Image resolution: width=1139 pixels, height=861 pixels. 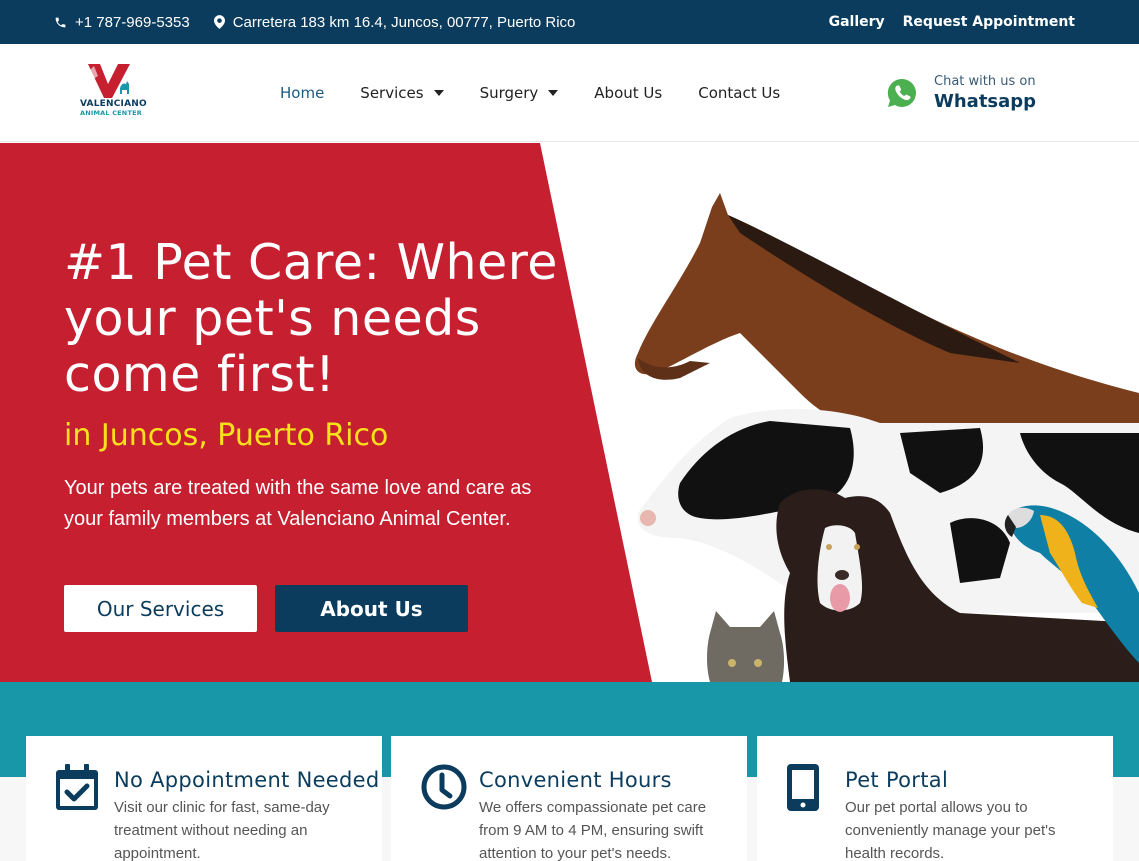 I want to click on nav-home: Home, so click(x=302, y=93).